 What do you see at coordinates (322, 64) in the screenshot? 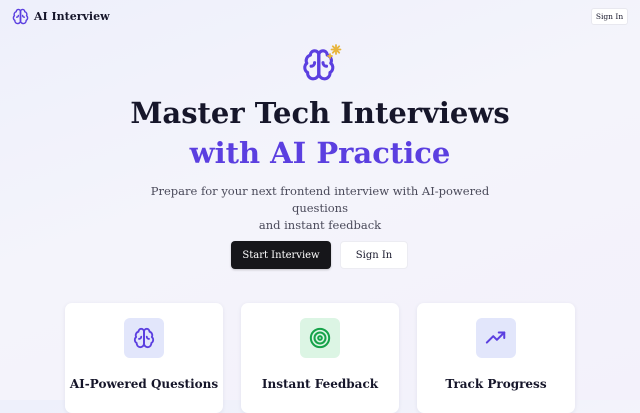
I see `brain-sparkle-icon` at bounding box center [322, 64].